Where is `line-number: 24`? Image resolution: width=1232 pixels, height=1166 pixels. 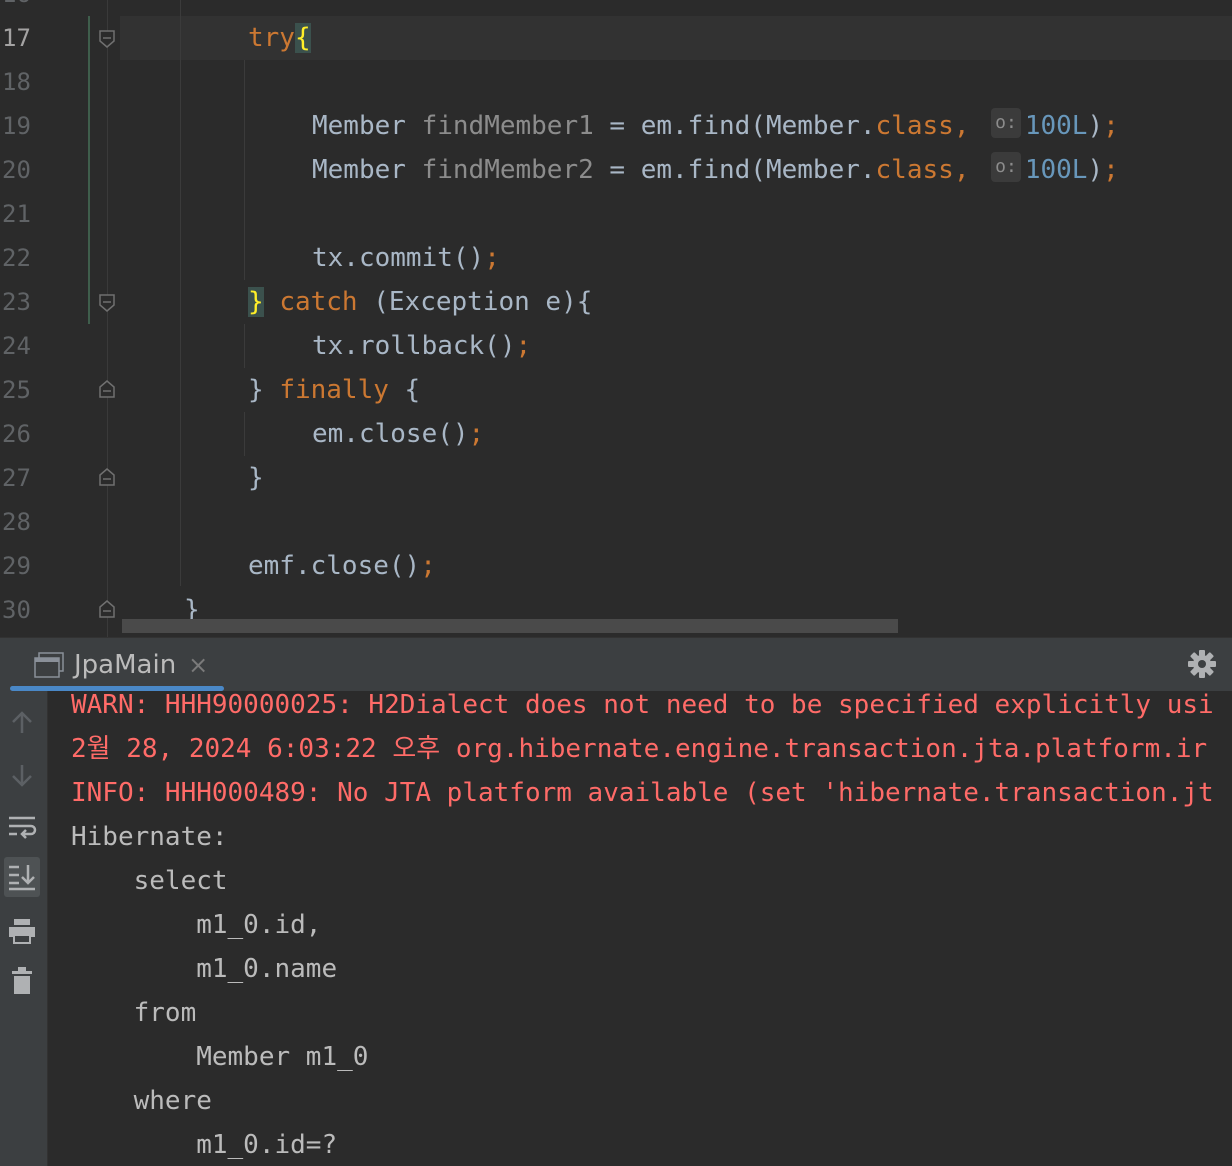
line-number: 24 is located at coordinates (16, 346).